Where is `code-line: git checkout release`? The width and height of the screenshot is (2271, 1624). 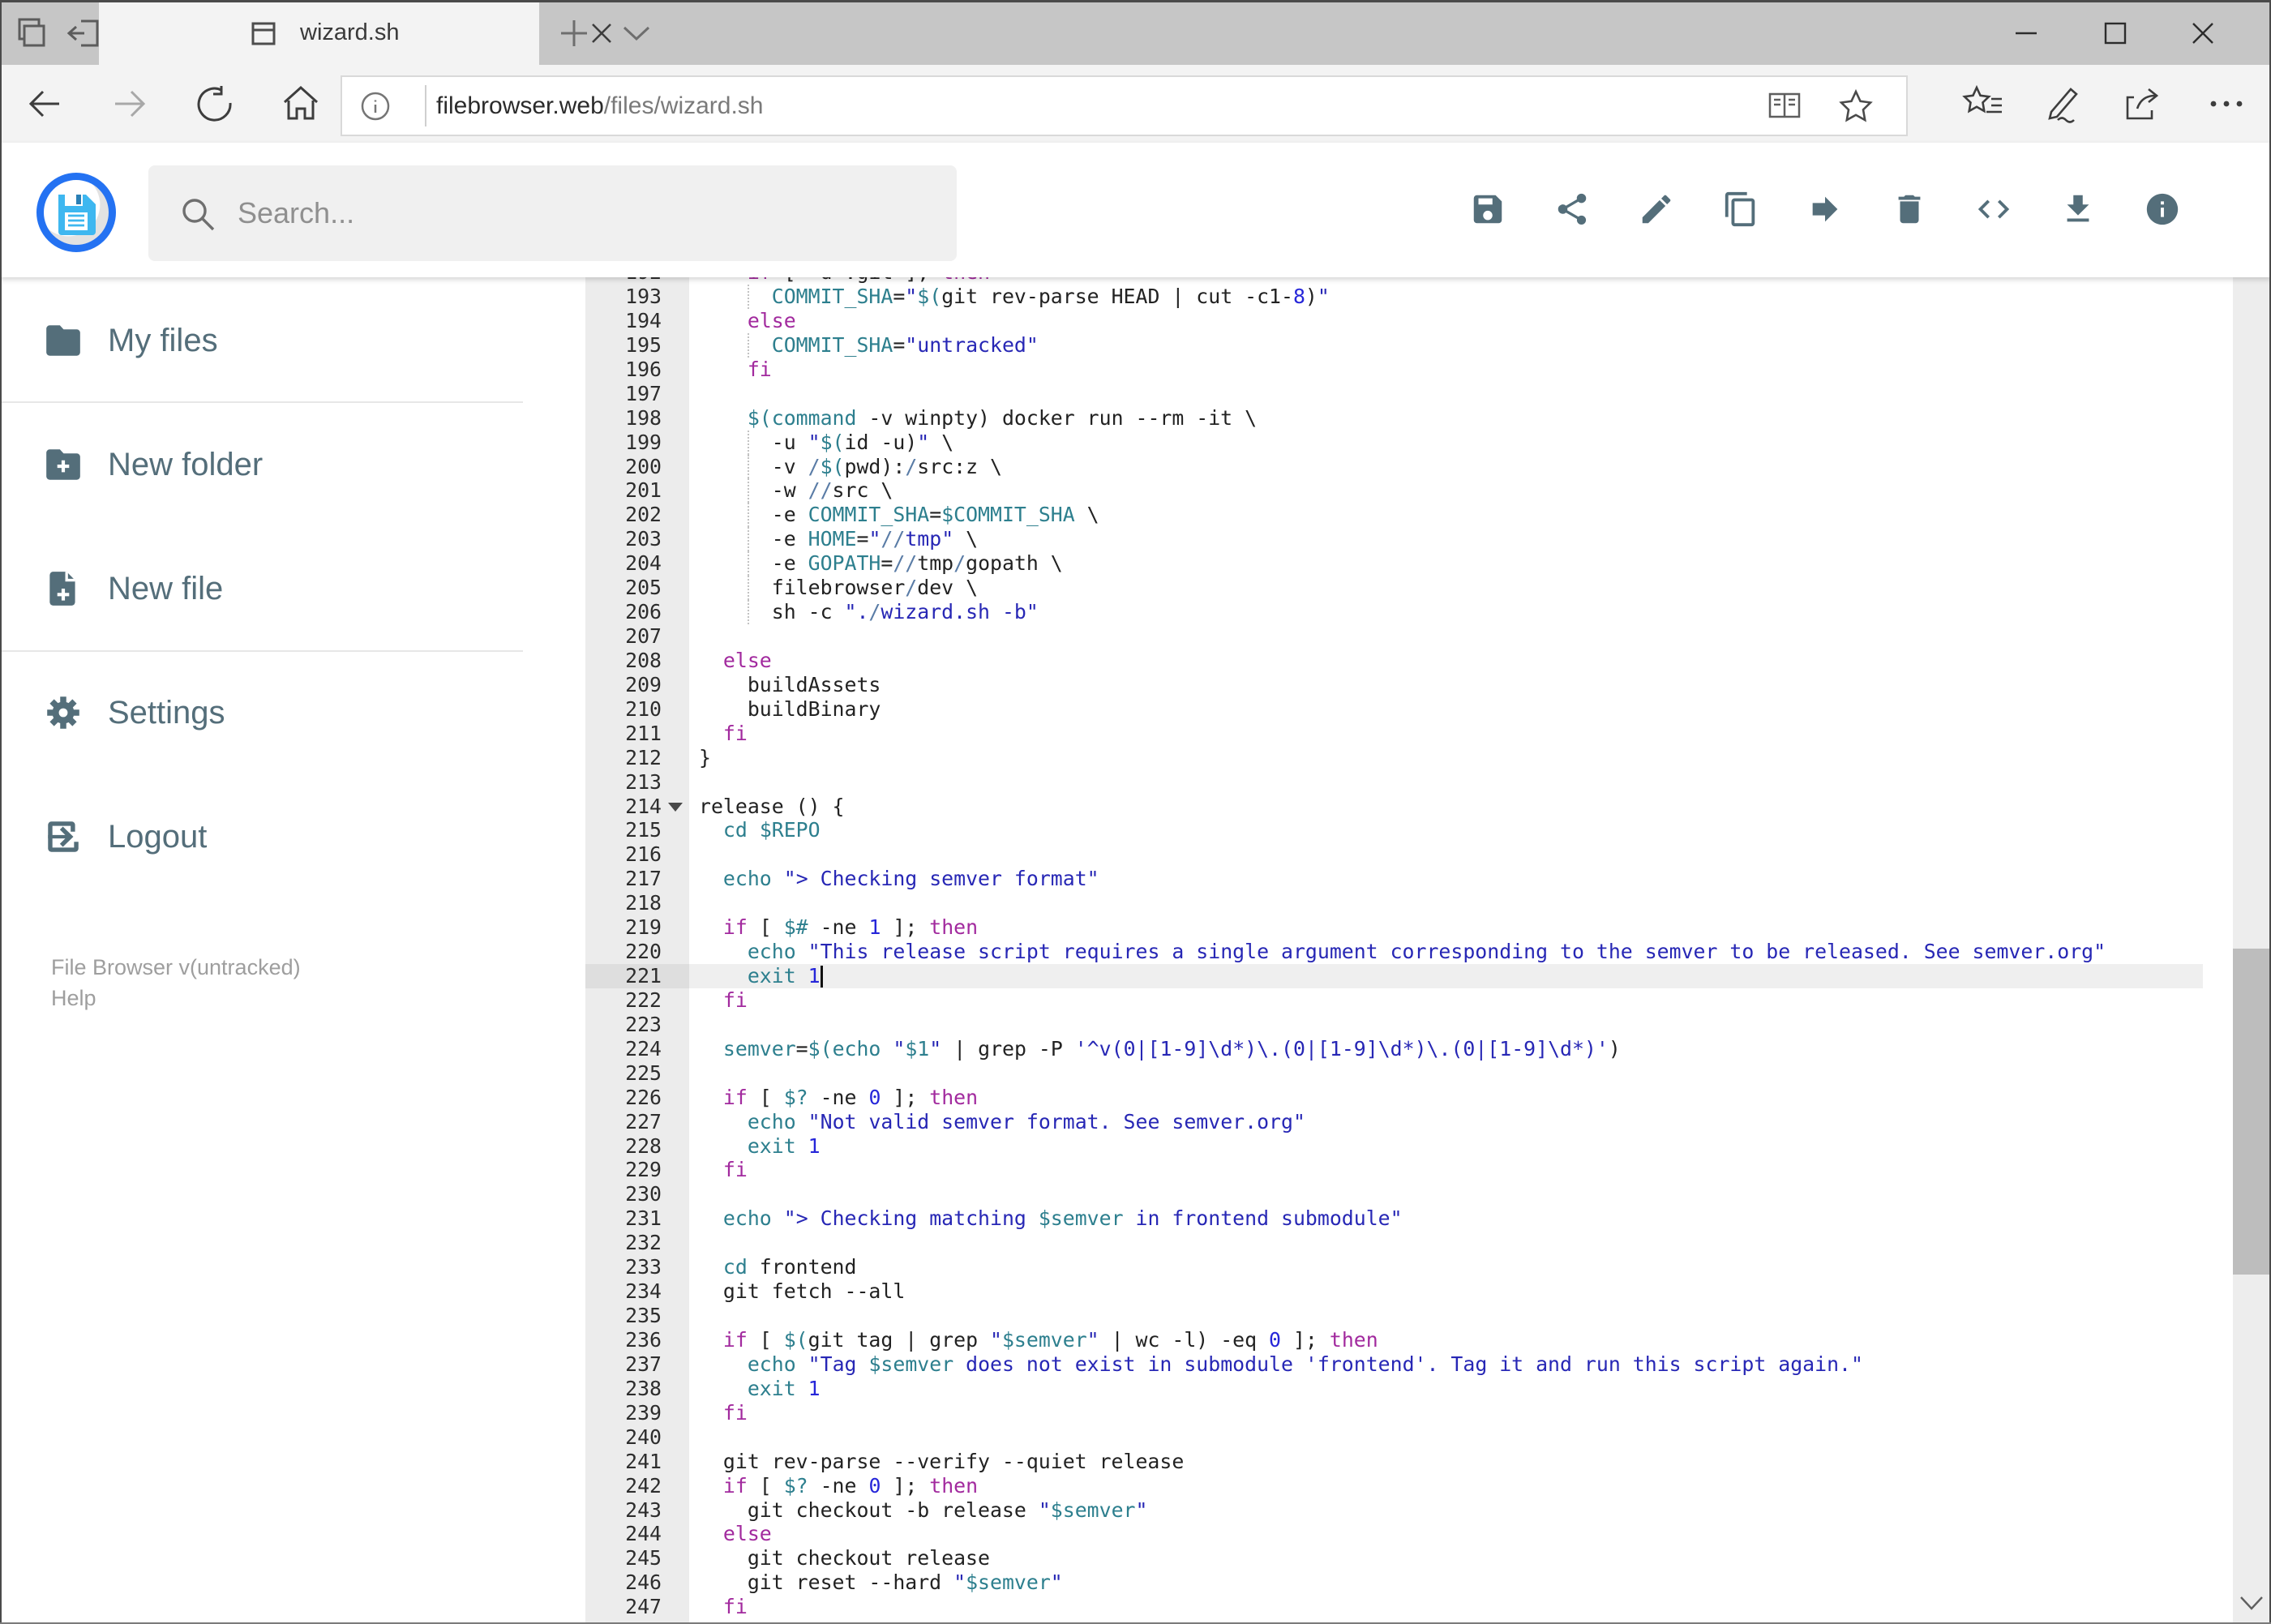 code-line: git checkout release is located at coordinates (845, 1558).